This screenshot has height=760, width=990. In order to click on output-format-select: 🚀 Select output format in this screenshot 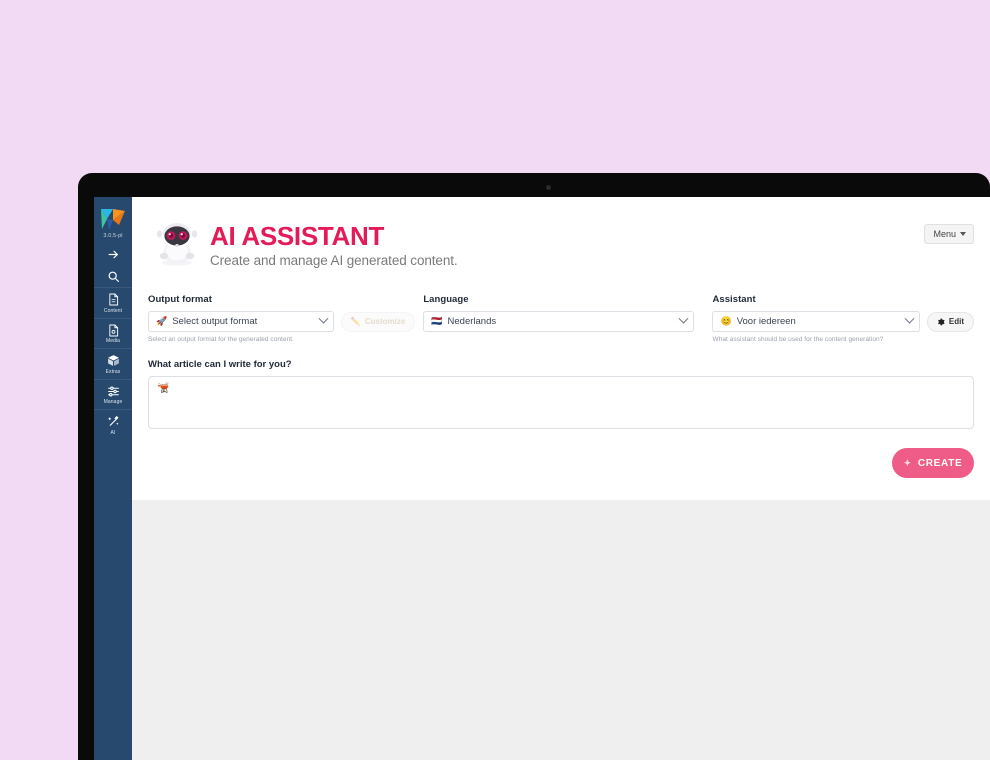, I will do `click(241, 322)`.